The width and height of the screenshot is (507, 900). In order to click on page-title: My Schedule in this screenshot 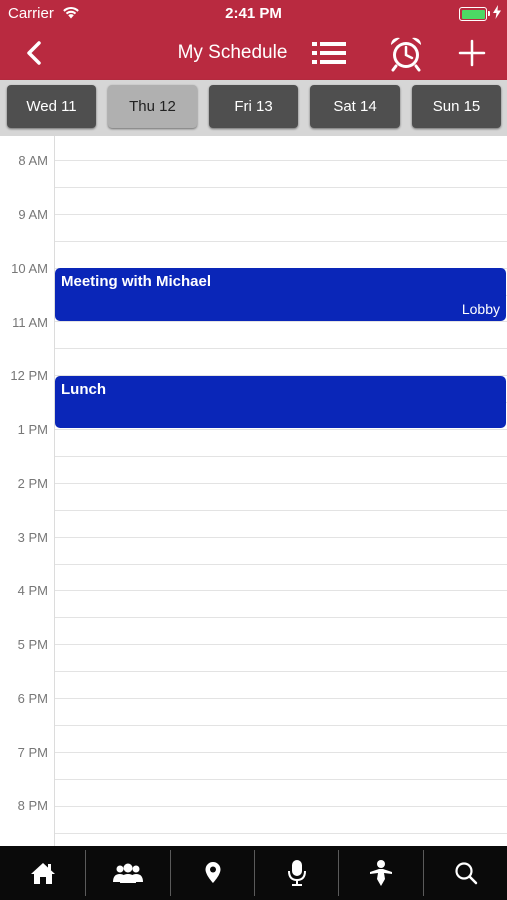, I will do `click(232, 52)`.